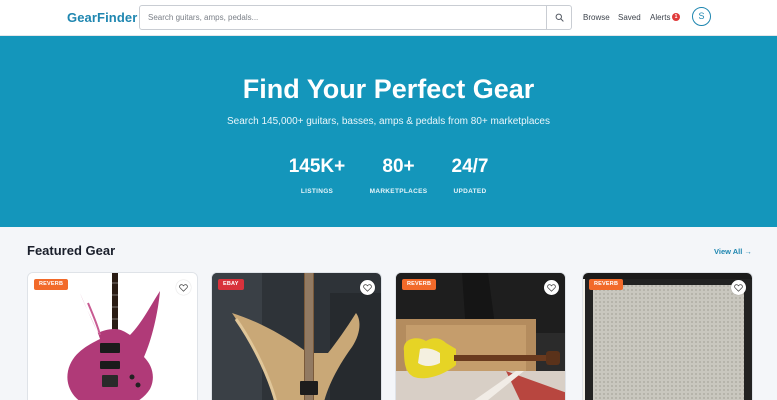 The height and width of the screenshot is (400, 777). I want to click on source-badge: EBAY, so click(231, 284).